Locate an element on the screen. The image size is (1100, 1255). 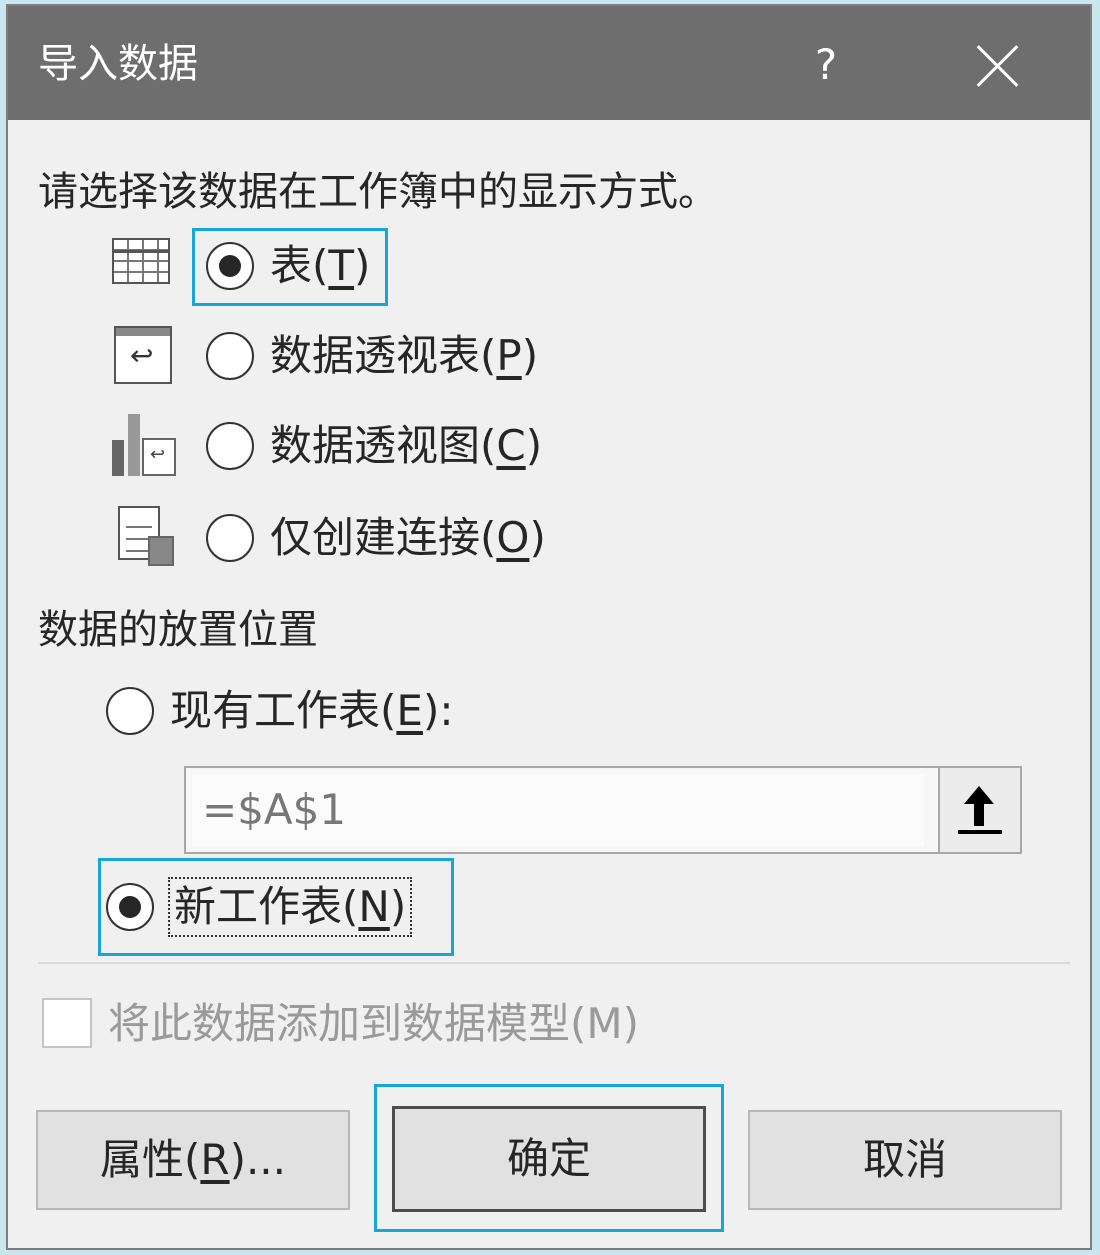
close-icon is located at coordinates (998, 66).